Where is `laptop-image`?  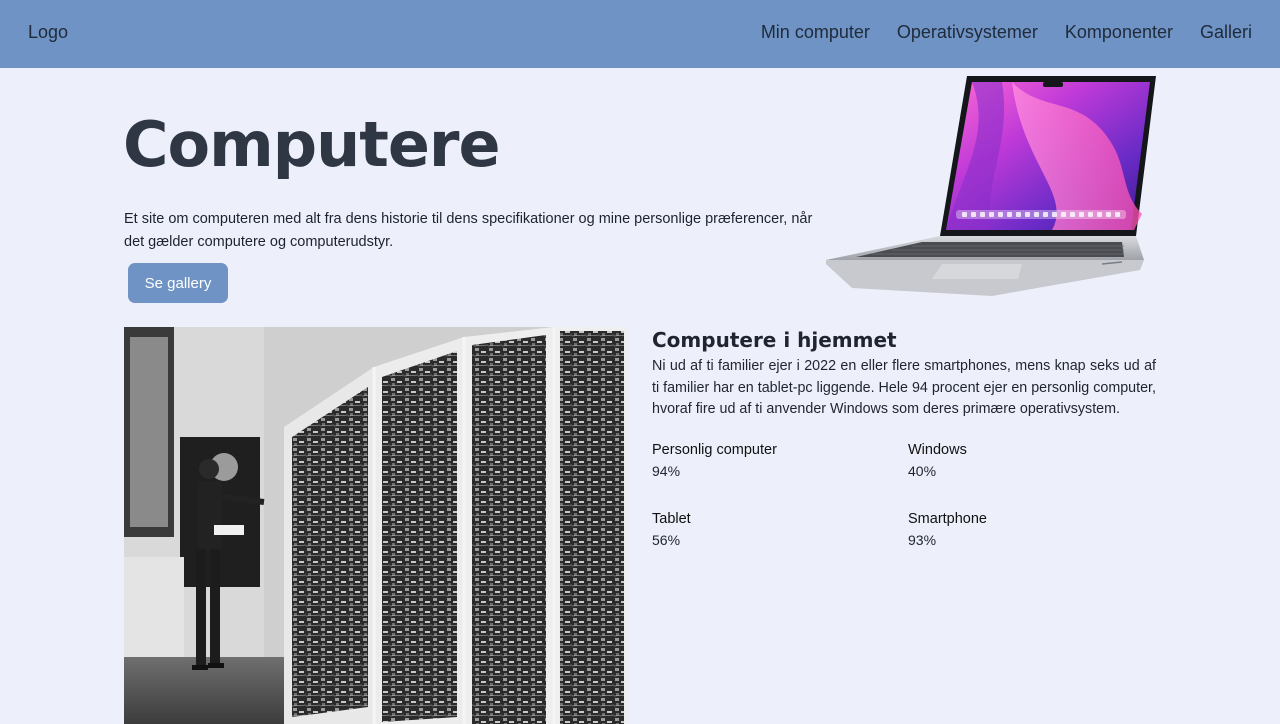 laptop-image is located at coordinates (992, 187).